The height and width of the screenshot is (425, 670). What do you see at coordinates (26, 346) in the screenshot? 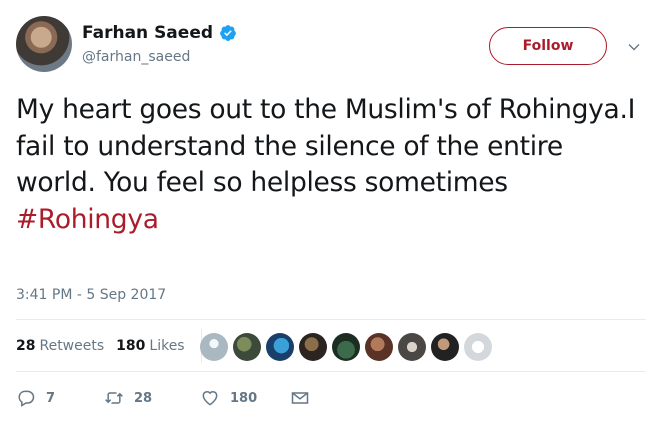
I see `retweets-count: 28` at bounding box center [26, 346].